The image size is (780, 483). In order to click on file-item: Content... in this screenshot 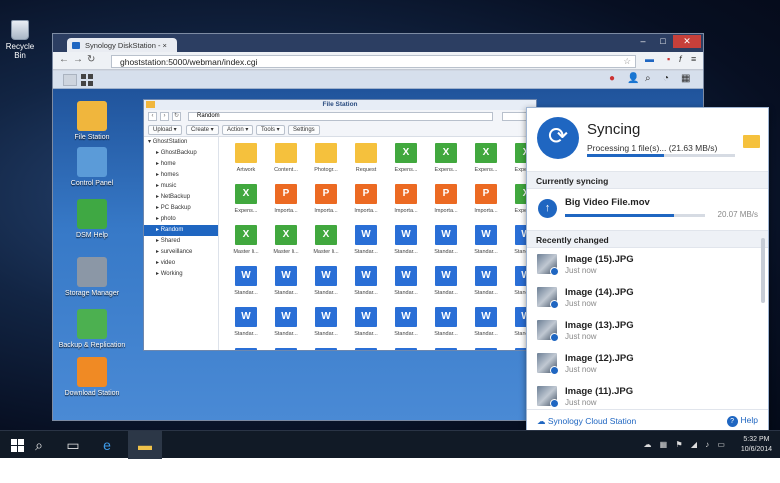, I will do `click(286, 160)`.